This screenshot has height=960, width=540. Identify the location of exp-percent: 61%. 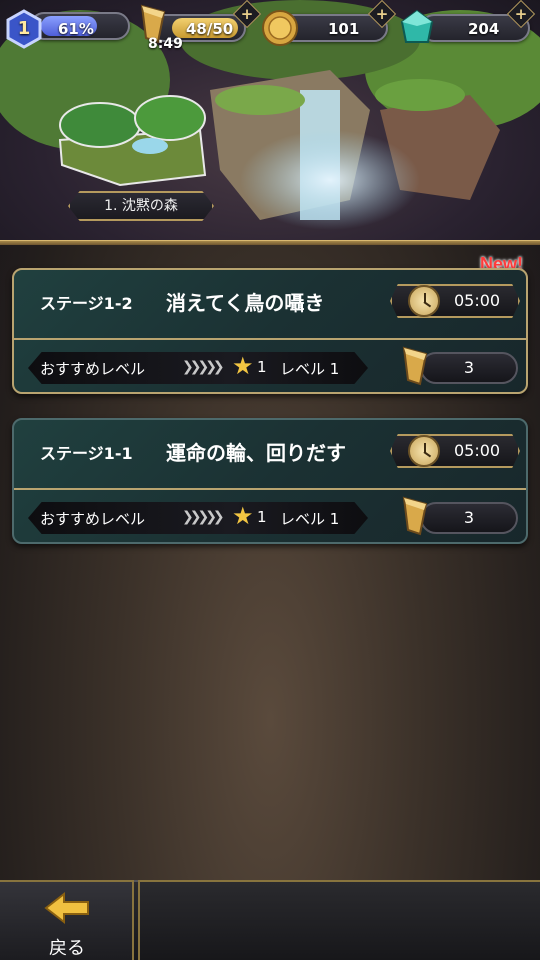
(76, 29).